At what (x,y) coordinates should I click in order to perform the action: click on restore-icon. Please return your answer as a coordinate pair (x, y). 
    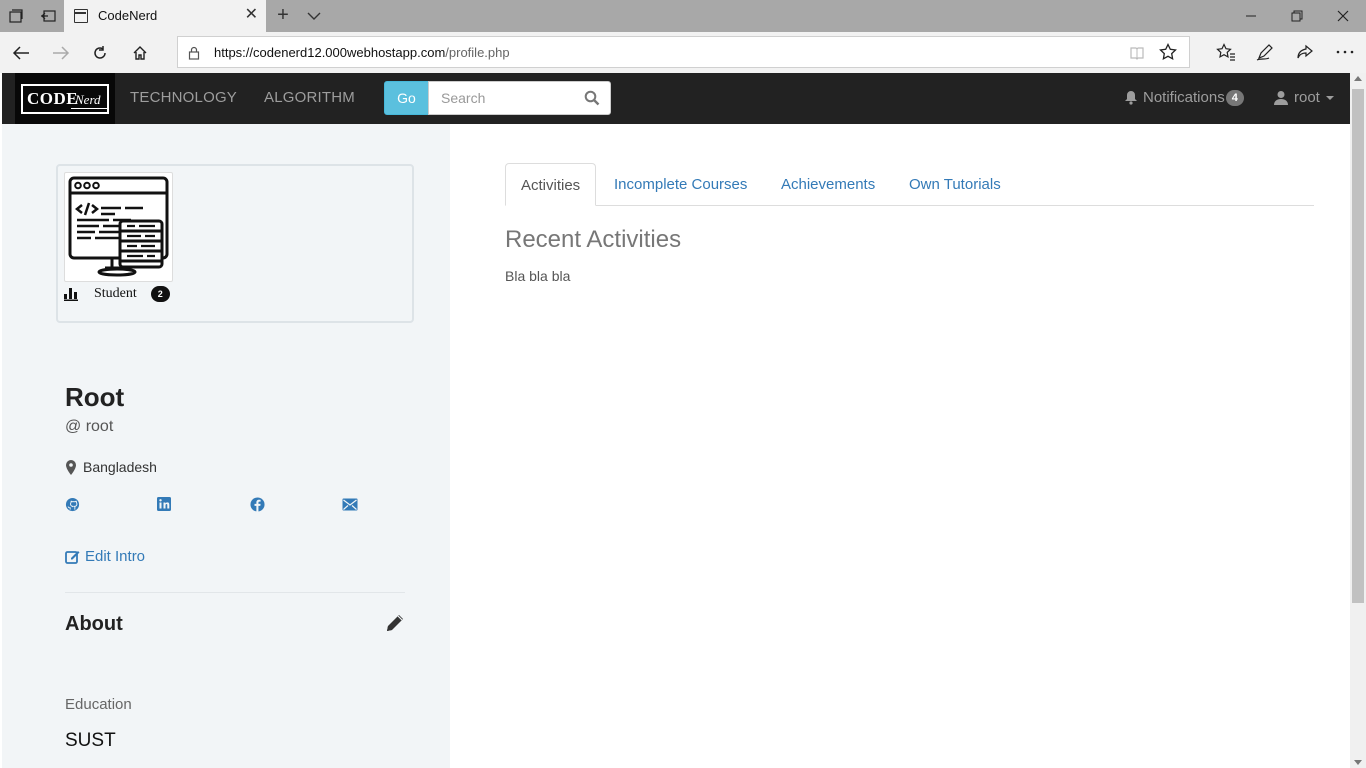
    Looking at the image, I should click on (1297, 16).